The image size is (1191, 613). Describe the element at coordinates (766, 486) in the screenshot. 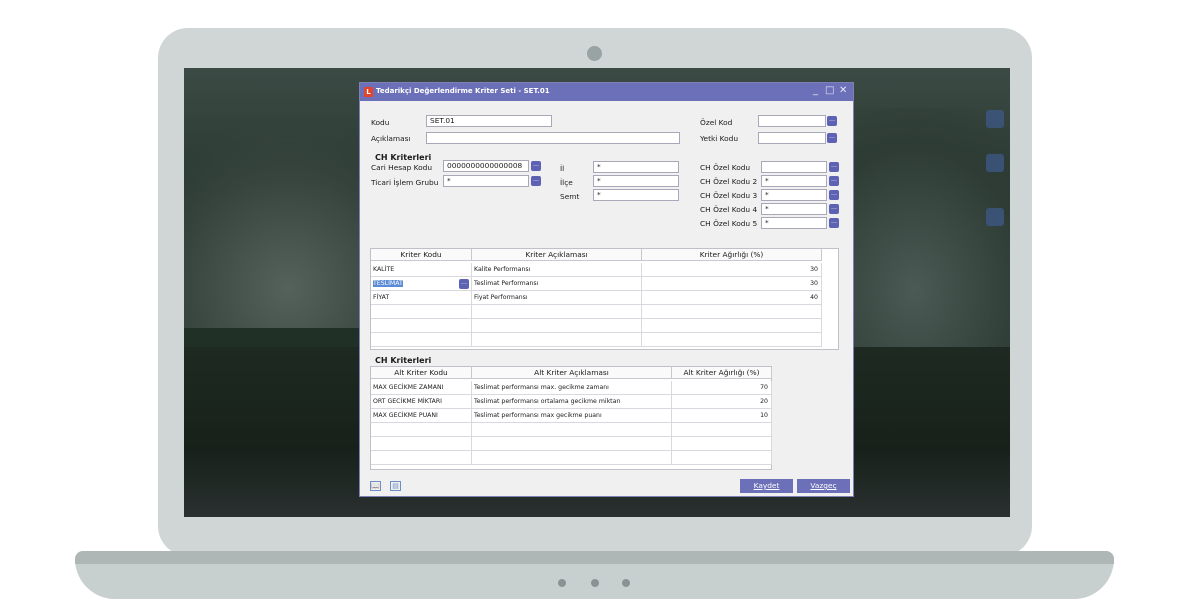

I see `save-button: Kaydet` at that location.